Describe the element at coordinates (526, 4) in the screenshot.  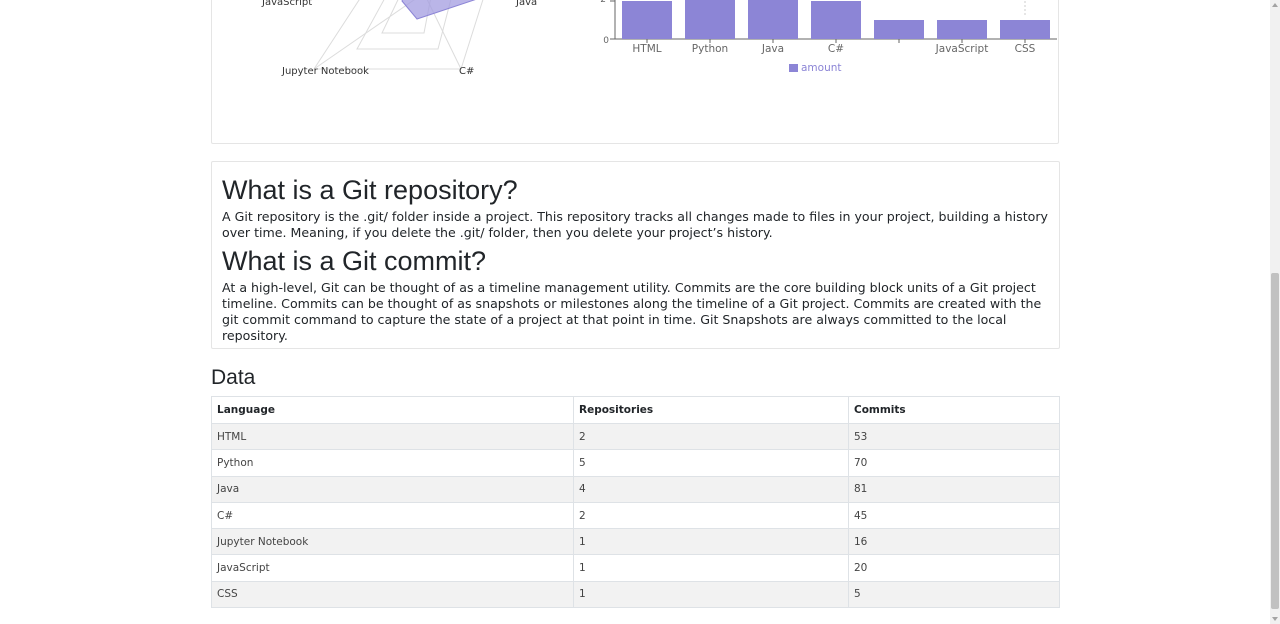
I see `radar-label-java: Java` at that location.